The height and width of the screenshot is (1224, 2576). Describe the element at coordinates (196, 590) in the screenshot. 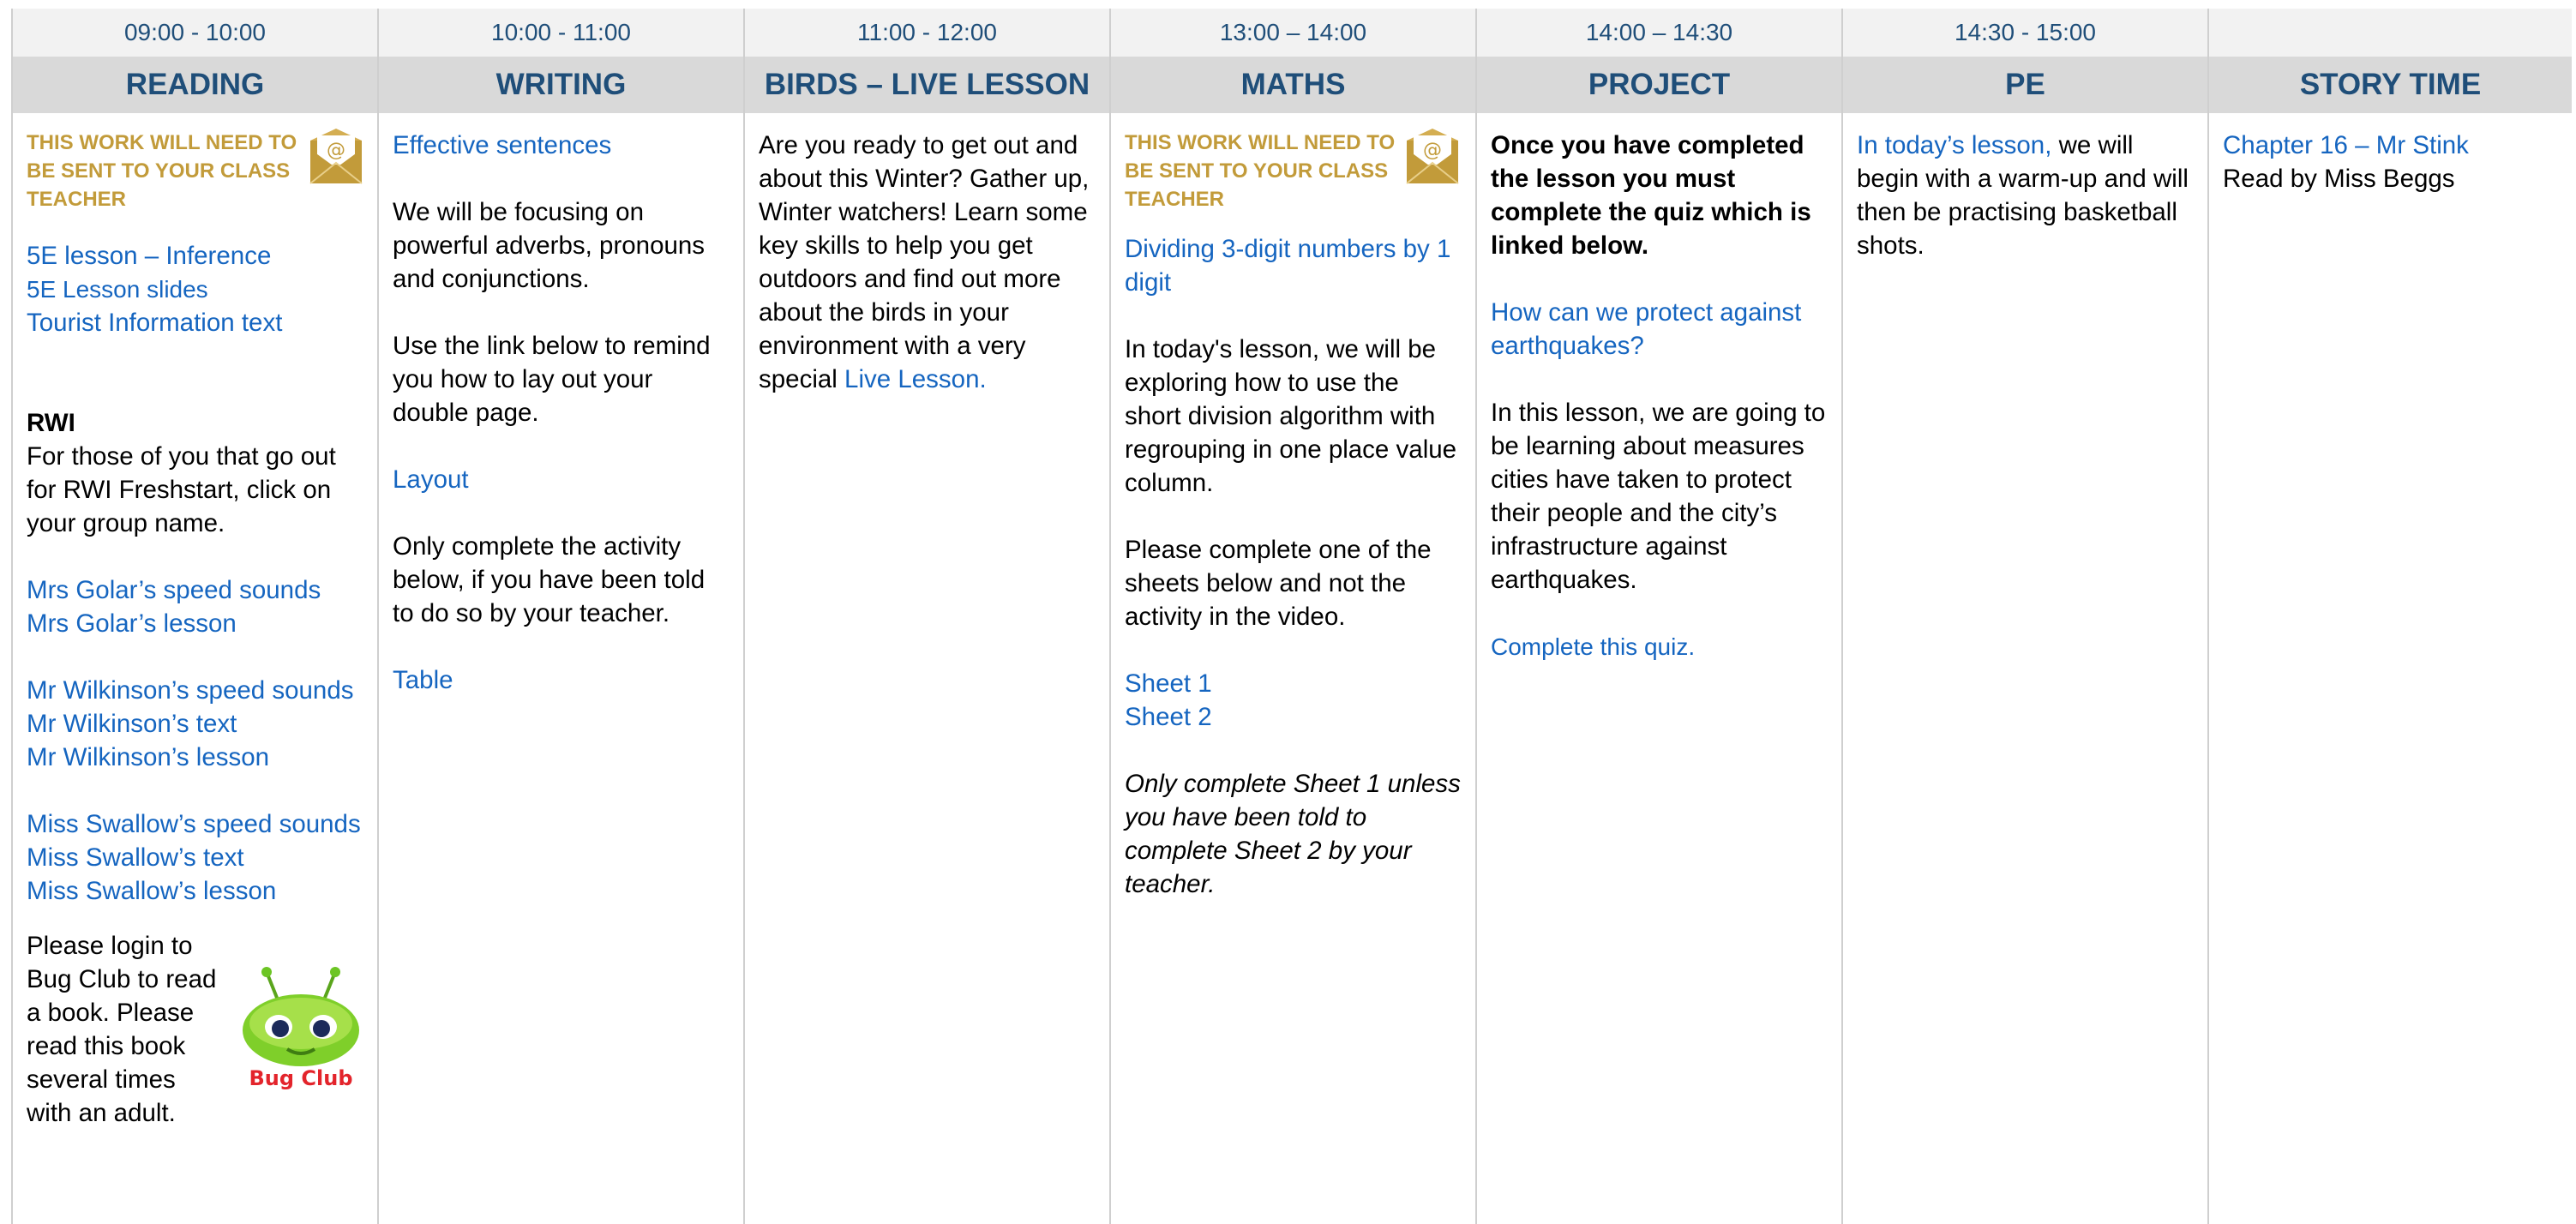

I see `link-golar-speed-sounds: Mrs Golar’s speed sounds` at that location.